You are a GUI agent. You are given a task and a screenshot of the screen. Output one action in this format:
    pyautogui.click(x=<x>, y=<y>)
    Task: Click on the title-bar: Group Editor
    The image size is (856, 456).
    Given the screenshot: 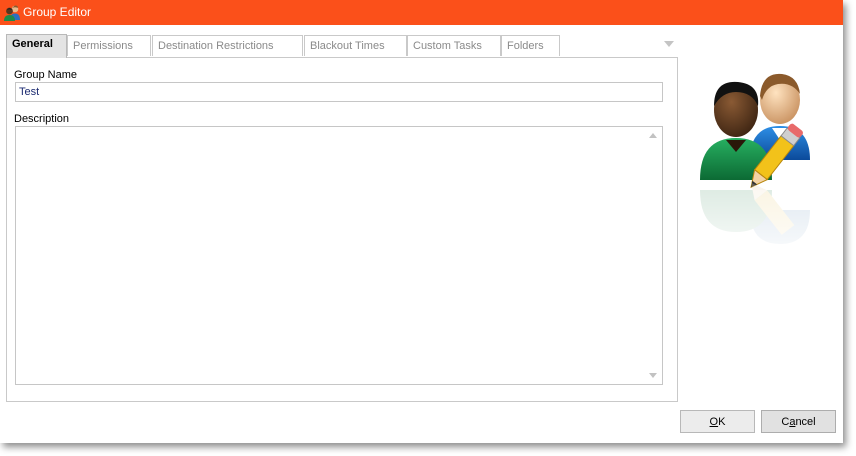 What is the action you would take?
    pyautogui.click(x=421, y=12)
    